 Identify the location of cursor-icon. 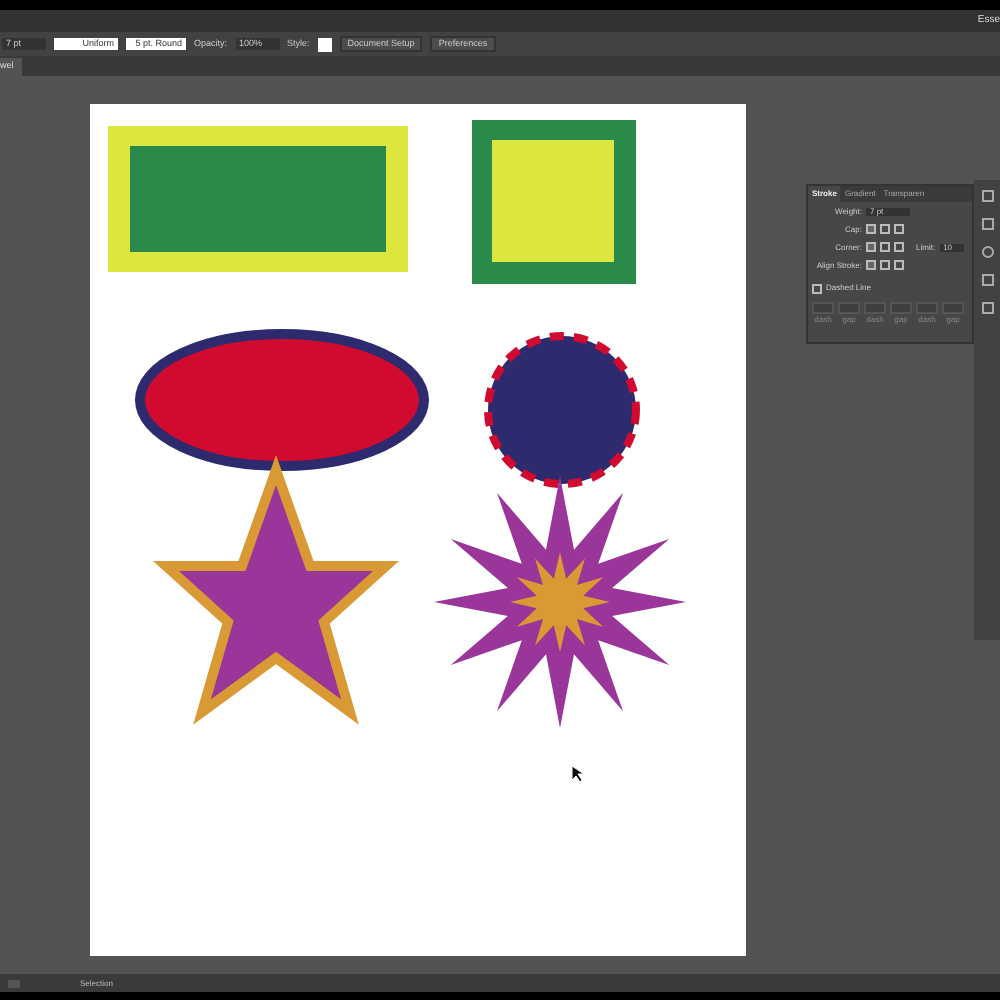
(578, 774).